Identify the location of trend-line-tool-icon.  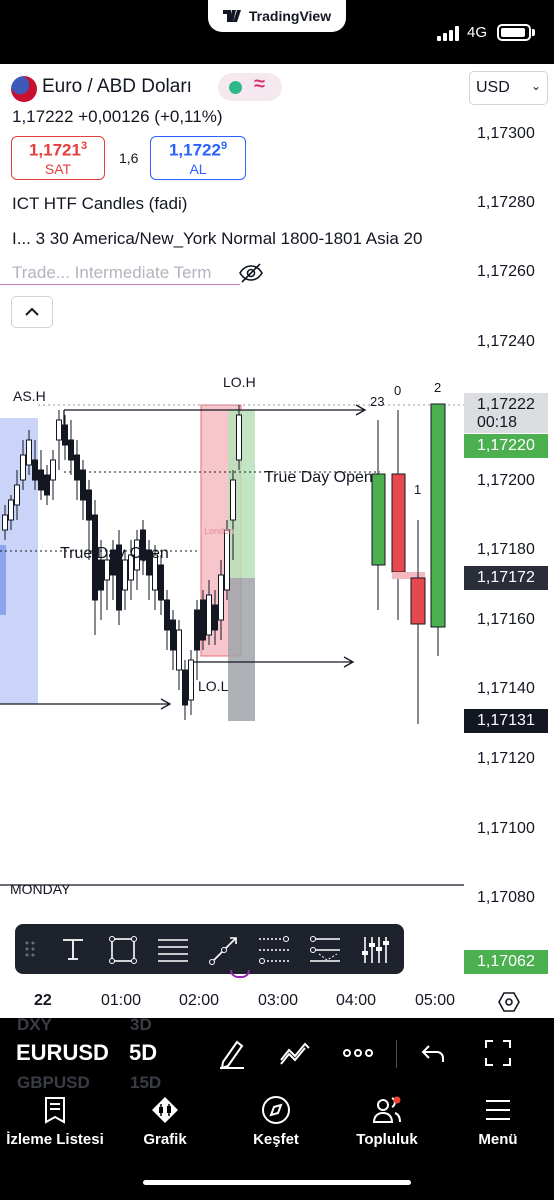
(224, 950).